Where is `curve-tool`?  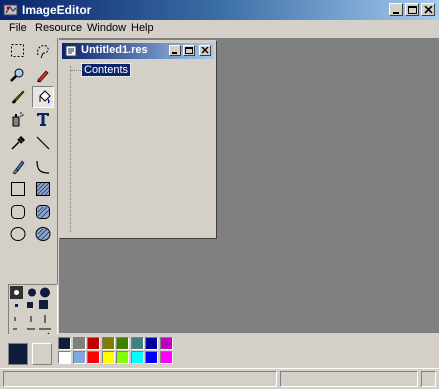 curve-tool is located at coordinates (43, 167).